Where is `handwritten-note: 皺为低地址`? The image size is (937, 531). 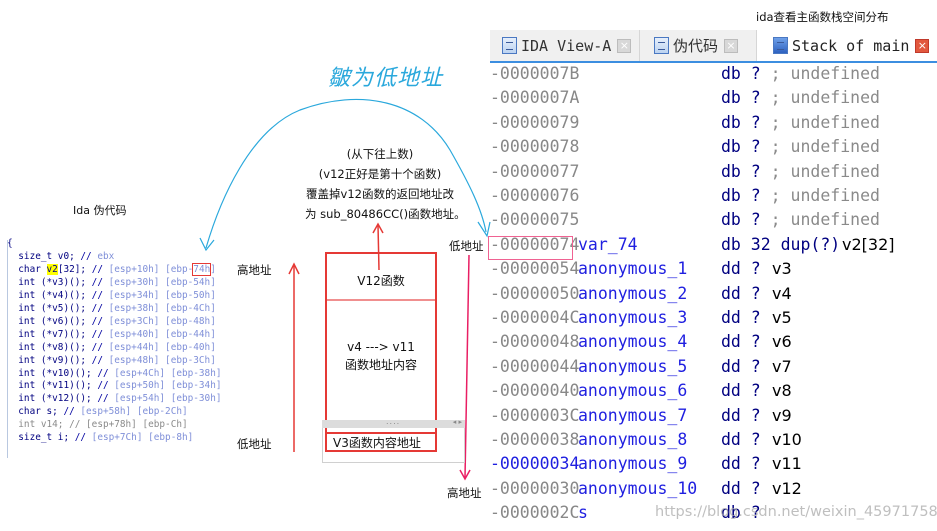
handwritten-note: 皺为低地址 is located at coordinates (386, 78).